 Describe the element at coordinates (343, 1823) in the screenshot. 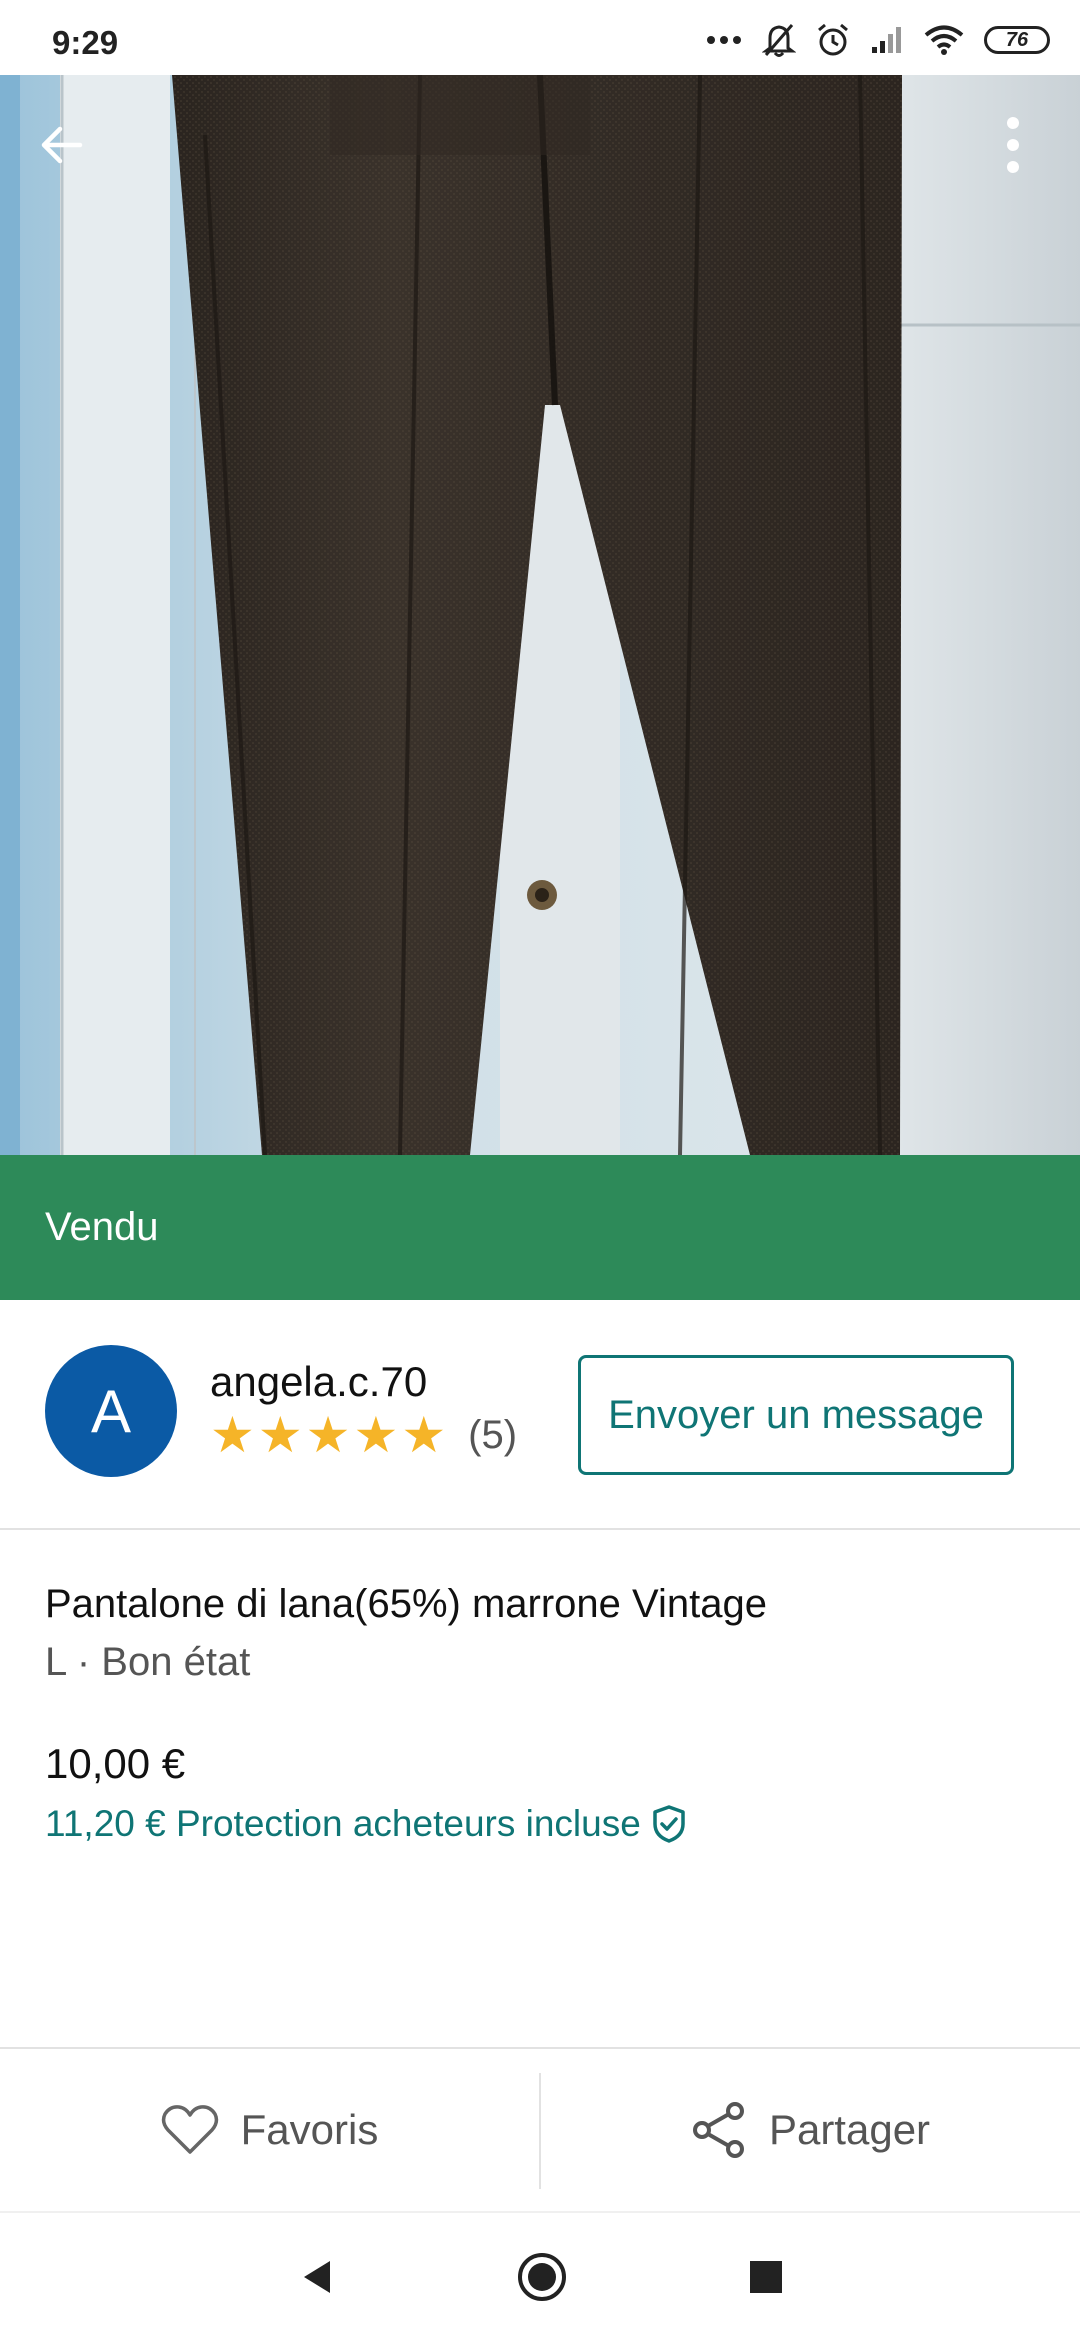

I see `buyer-protection-text: 11,20 € Protection acheteurs incluse` at that location.